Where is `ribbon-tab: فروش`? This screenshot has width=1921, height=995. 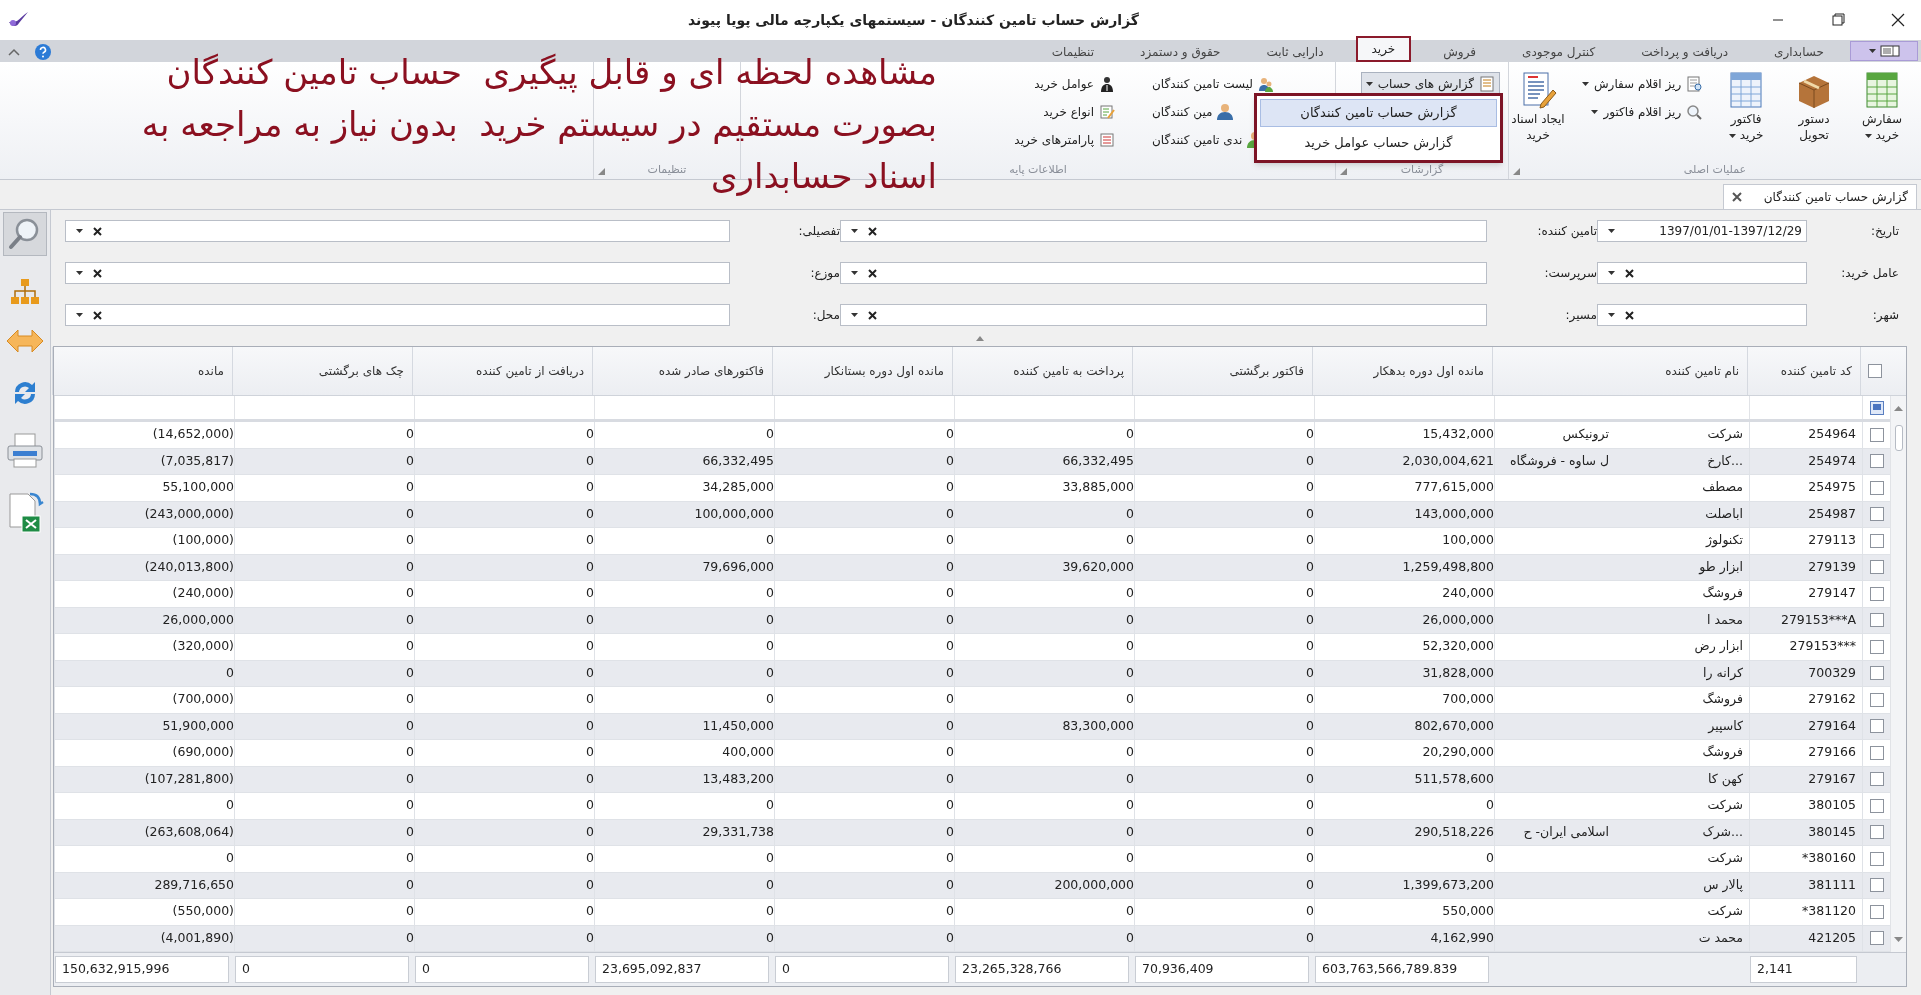 ribbon-tab: فروش is located at coordinates (1460, 52).